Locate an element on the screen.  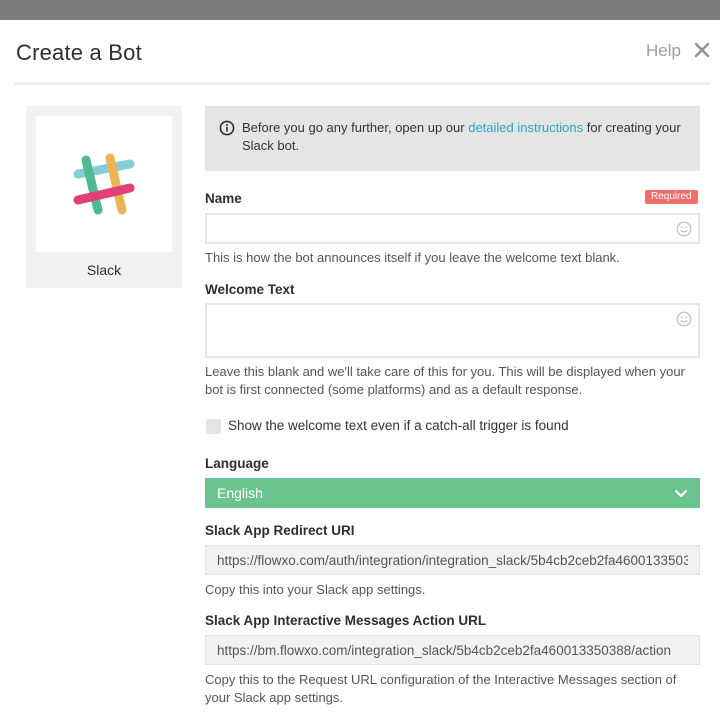
header-divider is located at coordinates (362, 83).